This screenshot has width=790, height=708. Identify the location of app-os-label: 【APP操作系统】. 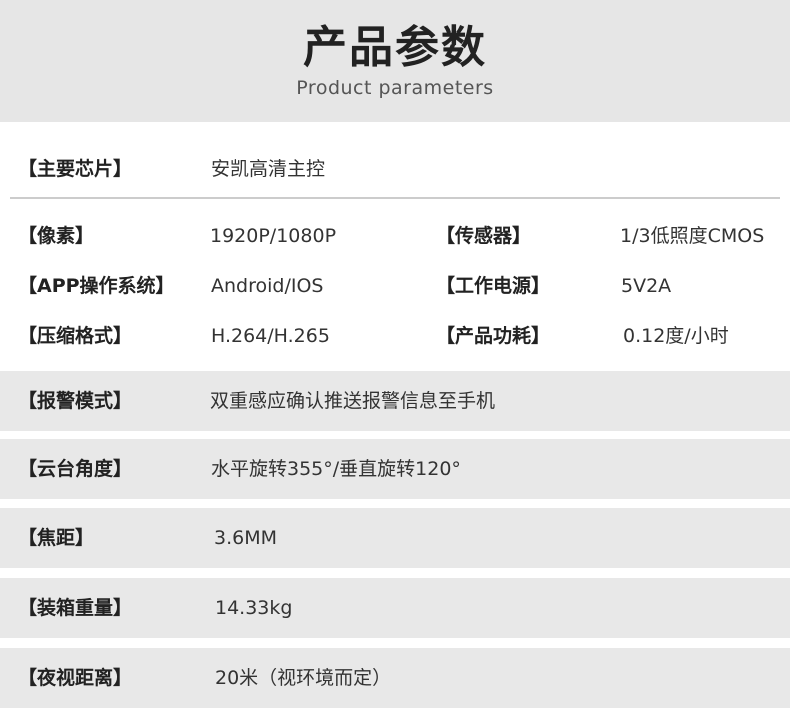
(96, 286).